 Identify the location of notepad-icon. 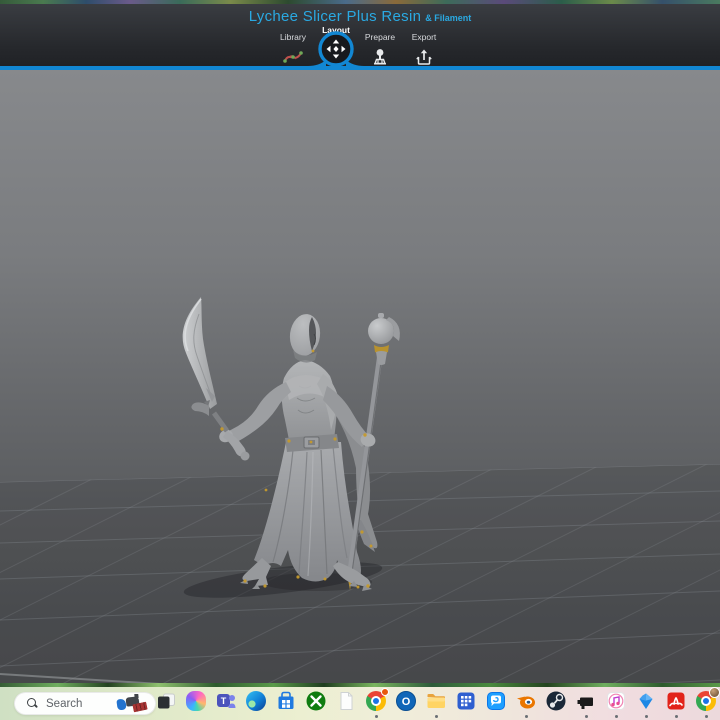
(346, 701).